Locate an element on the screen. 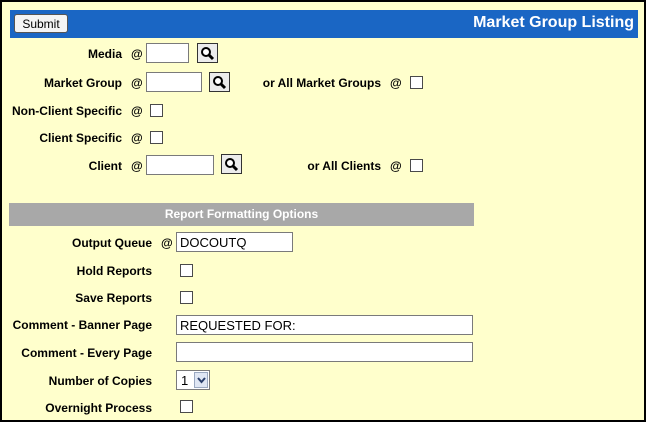 This screenshot has height=422, width=646. all-clients-at: @ is located at coordinates (396, 166).